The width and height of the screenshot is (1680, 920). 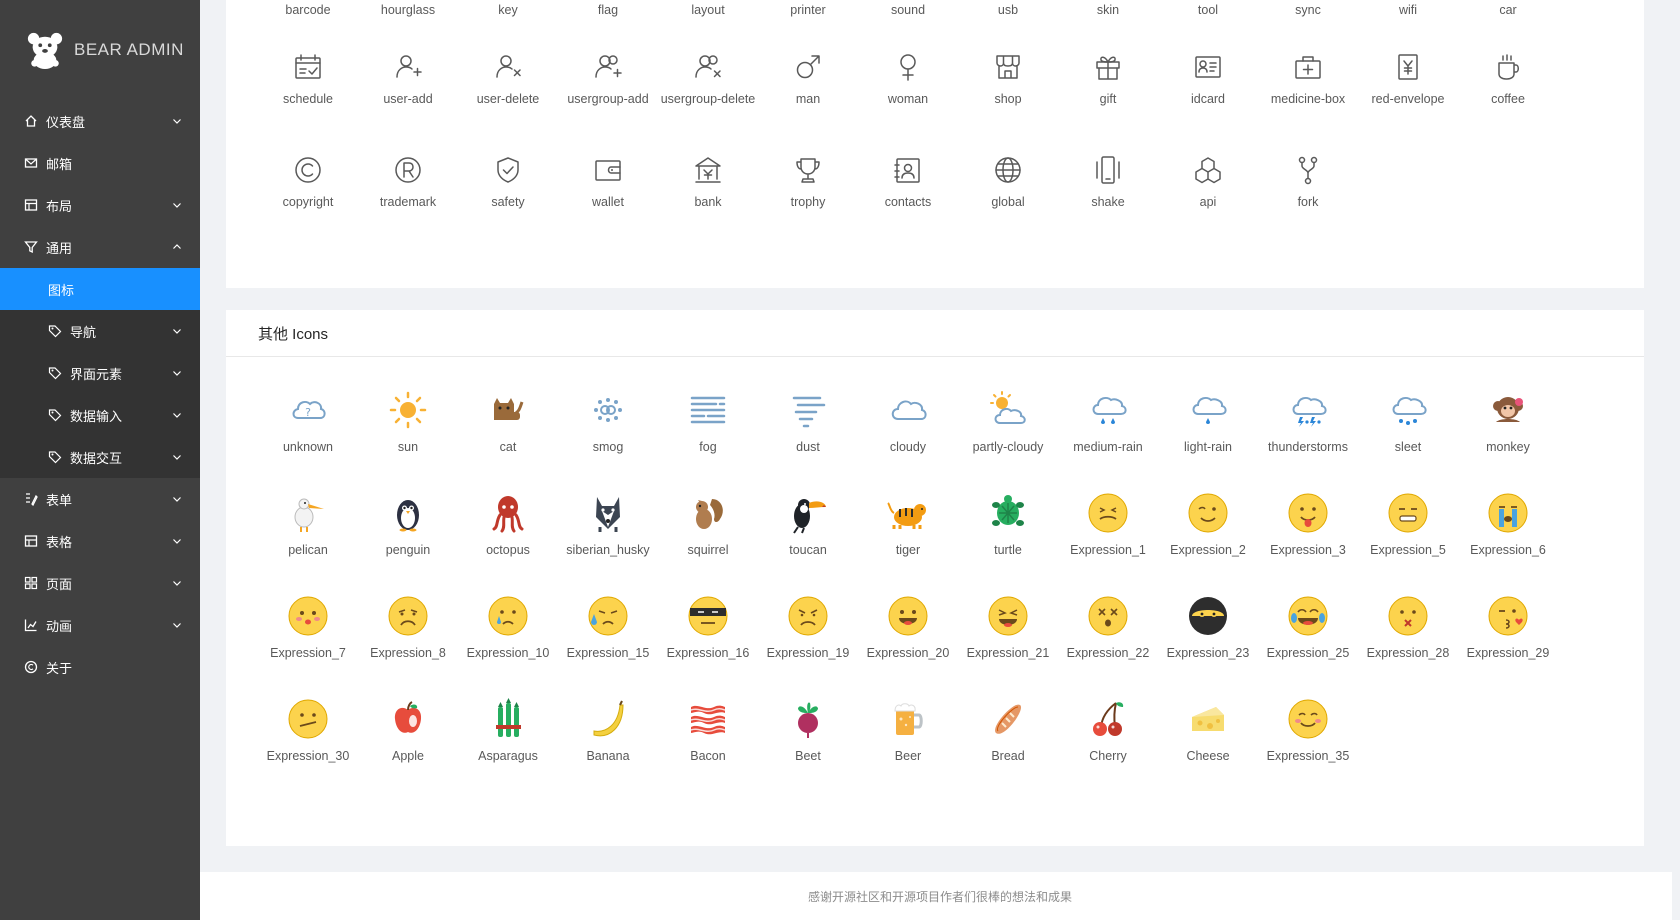 I want to click on other-icon-item: Expression_35, so click(x=1308, y=748).